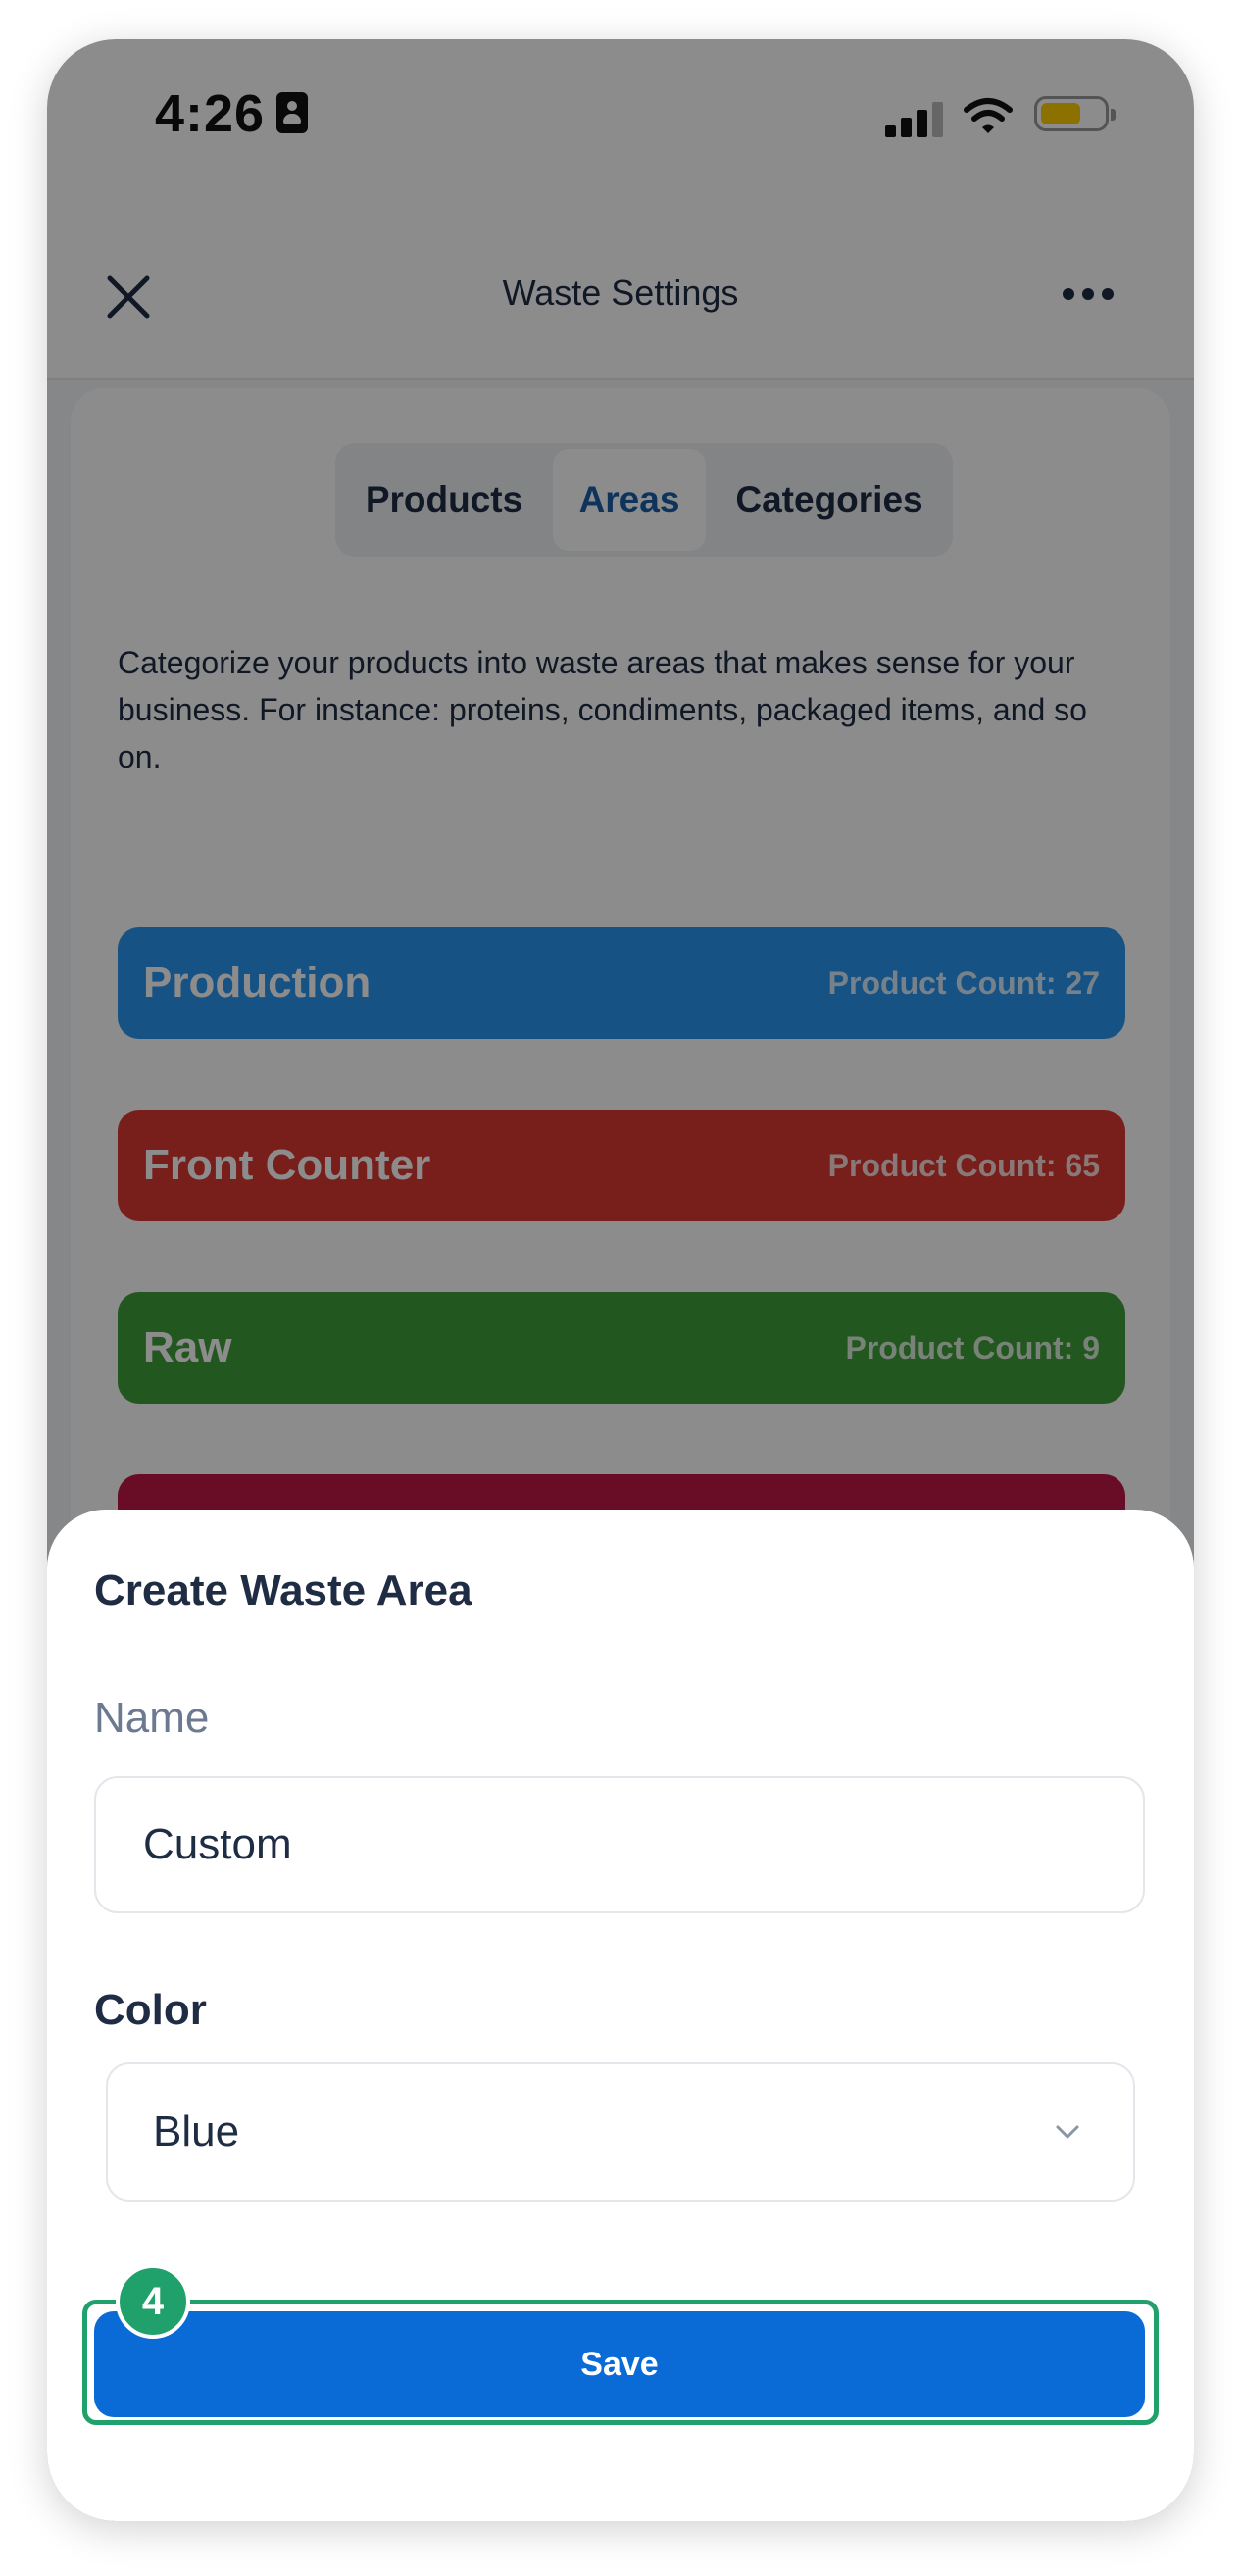  What do you see at coordinates (152, 1718) in the screenshot?
I see `name-label: Name` at bounding box center [152, 1718].